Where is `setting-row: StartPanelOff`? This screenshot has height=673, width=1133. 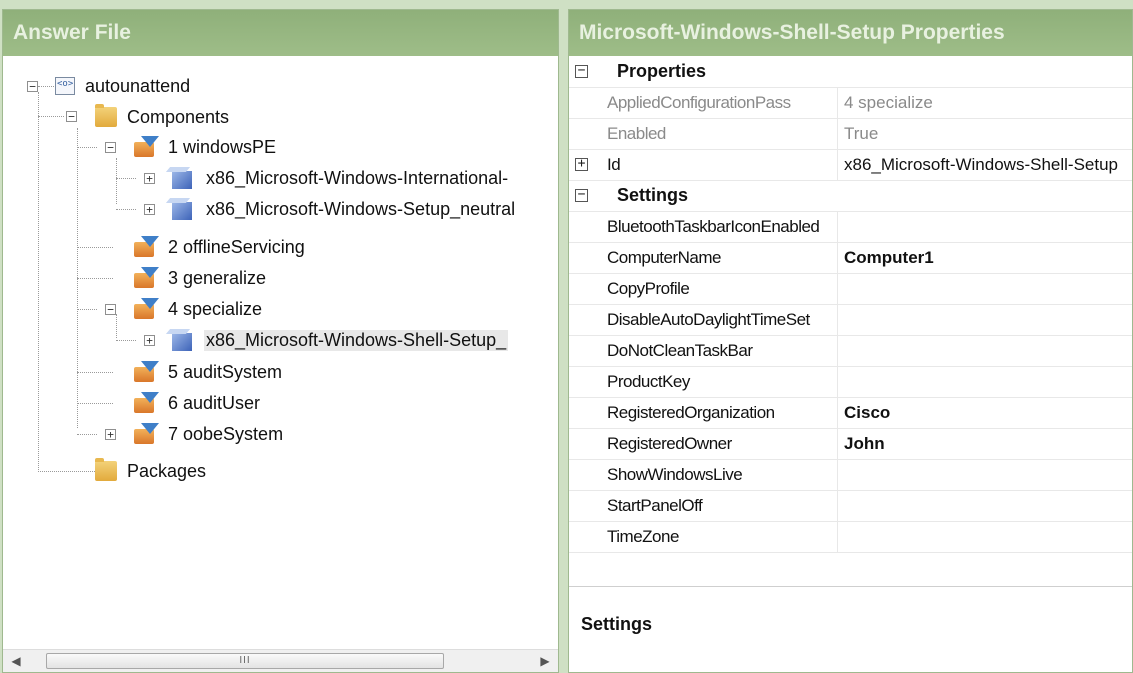 setting-row: StartPanelOff is located at coordinates (850, 506).